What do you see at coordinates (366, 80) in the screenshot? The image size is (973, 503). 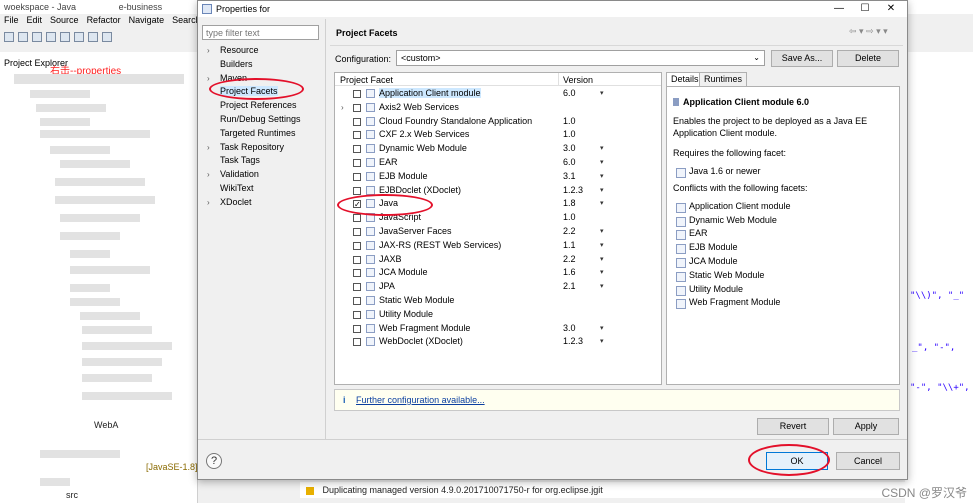 I see `column-project-facet: Project Facet` at bounding box center [366, 80].